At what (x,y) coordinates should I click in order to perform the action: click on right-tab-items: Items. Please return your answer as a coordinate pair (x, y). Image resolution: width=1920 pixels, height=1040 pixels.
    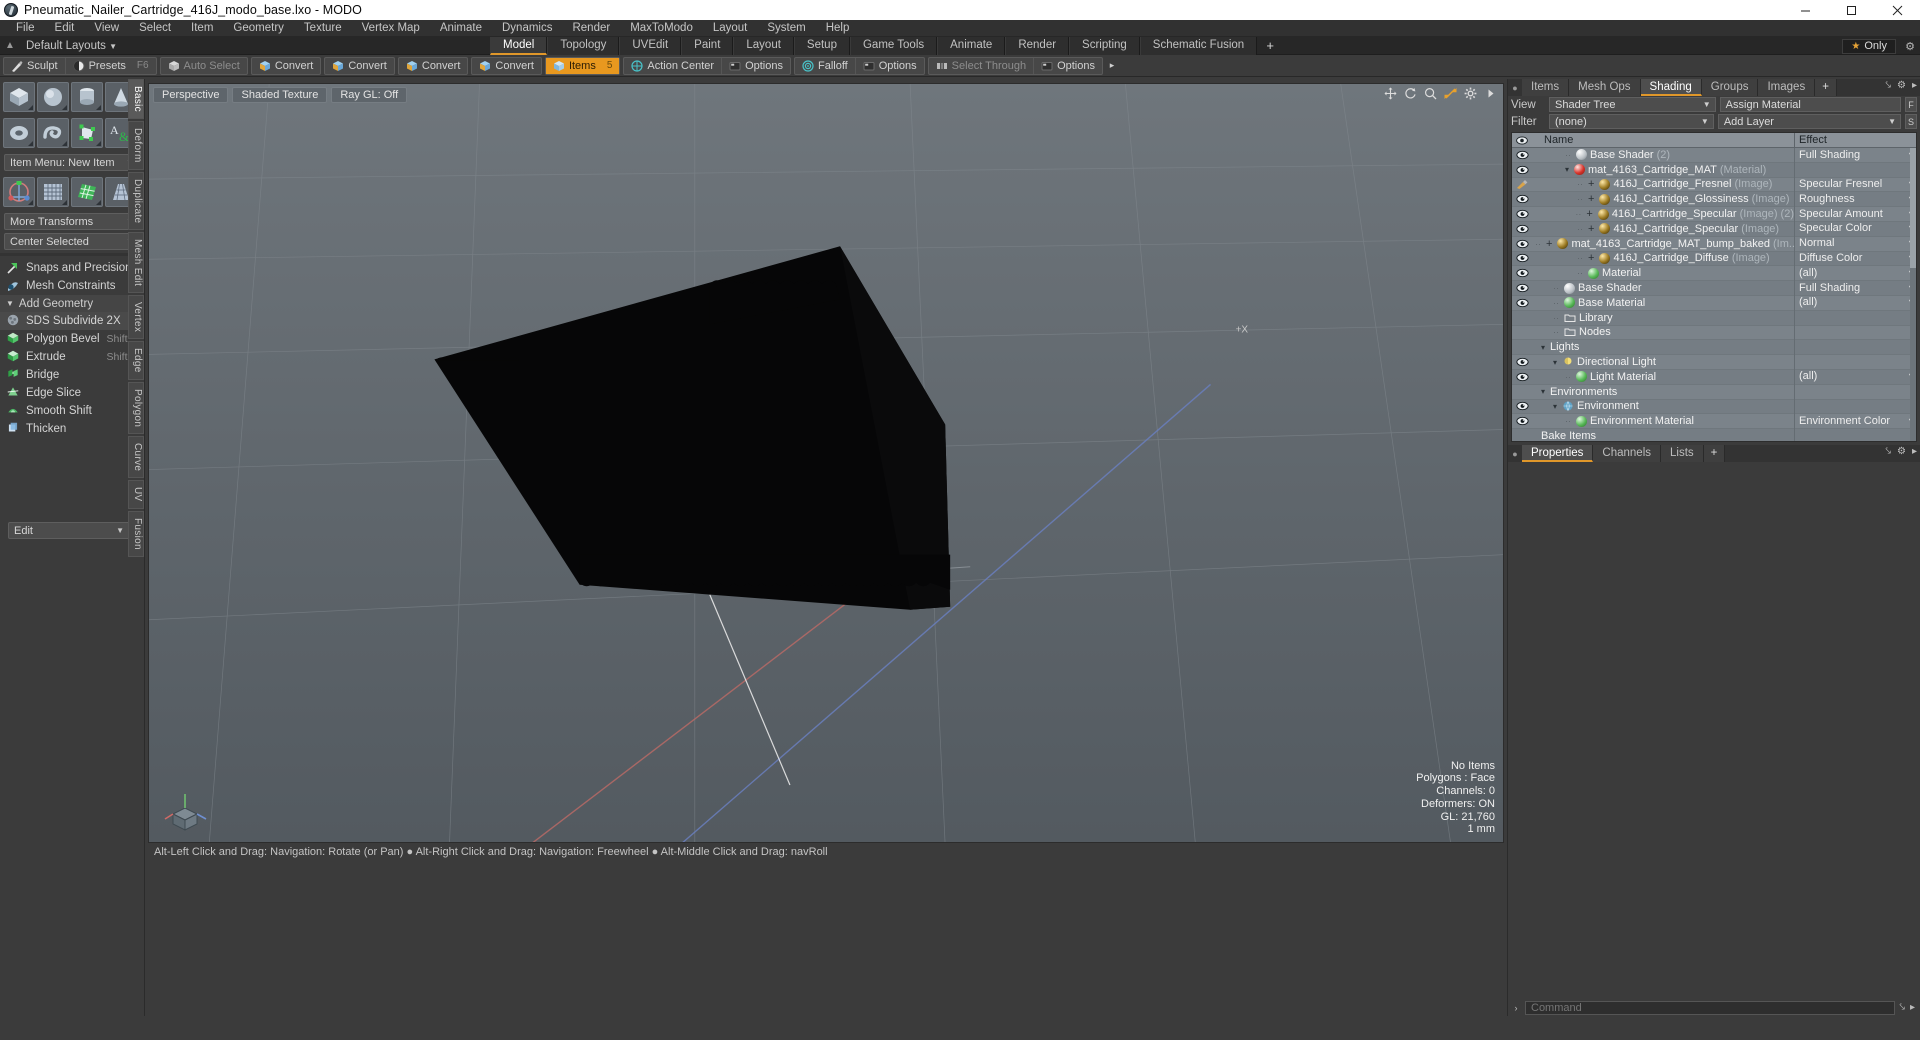
    Looking at the image, I should click on (1546, 87).